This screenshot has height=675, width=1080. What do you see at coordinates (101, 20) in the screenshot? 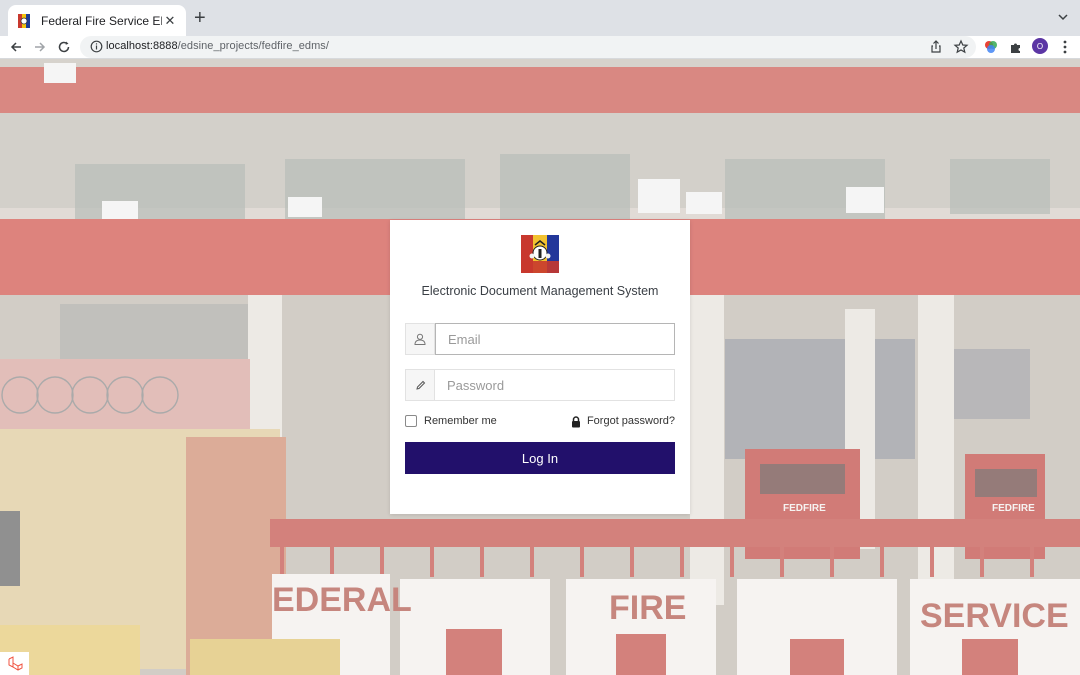
I see `tab-title: Federal Fire Service EDMS` at bounding box center [101, 20].